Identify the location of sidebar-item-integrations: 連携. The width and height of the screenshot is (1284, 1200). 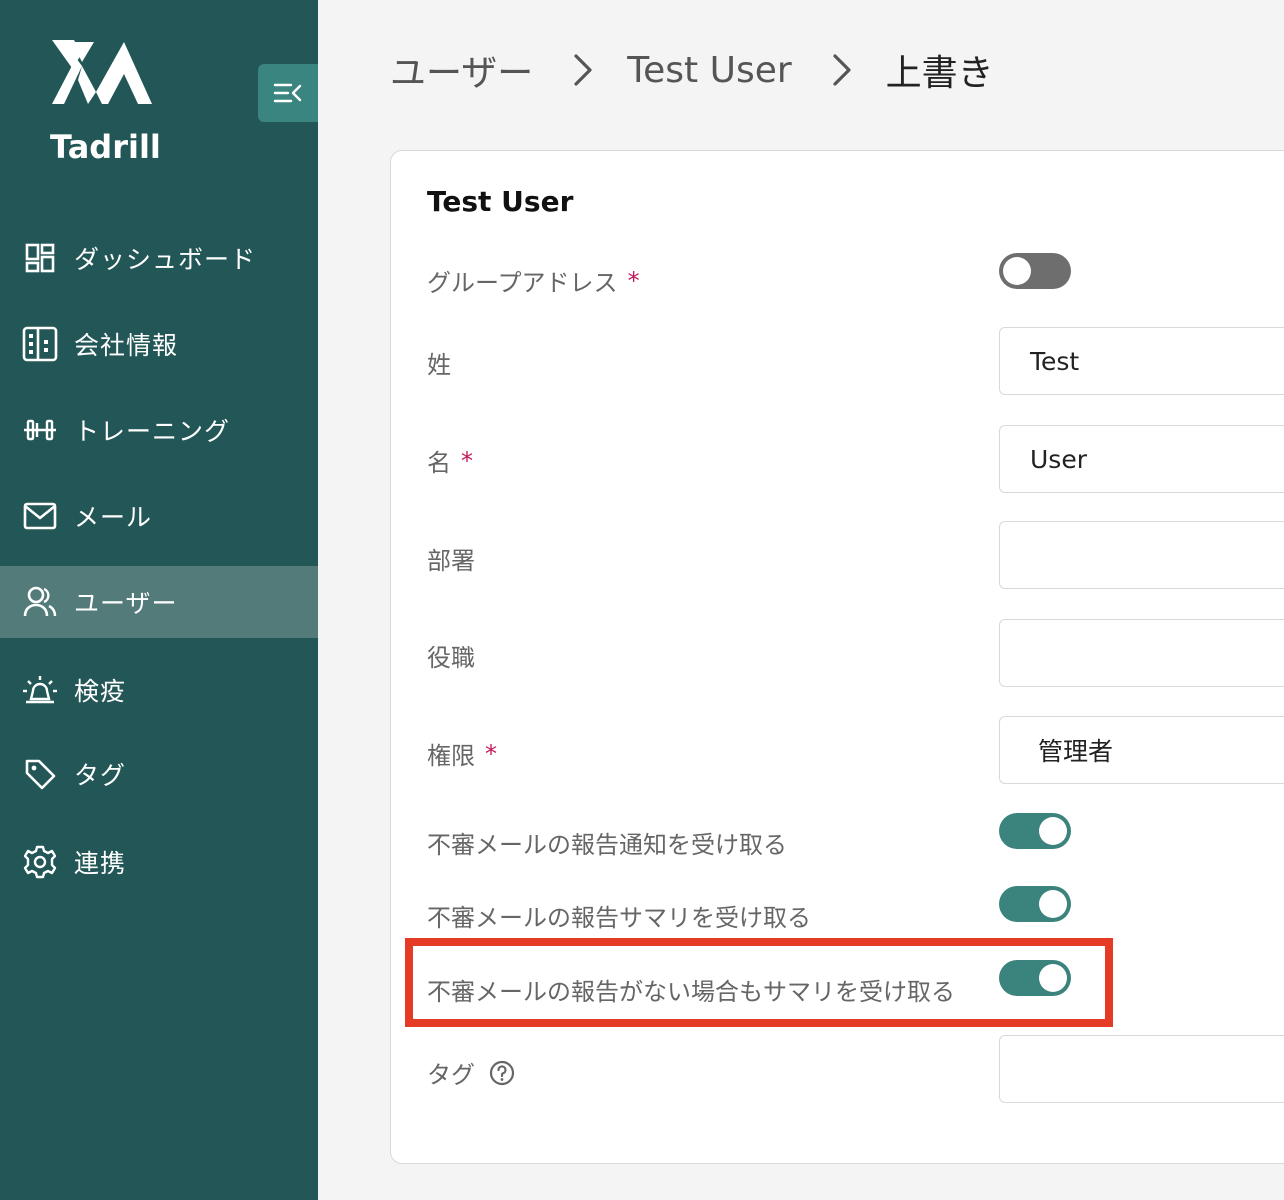
(159, 862).